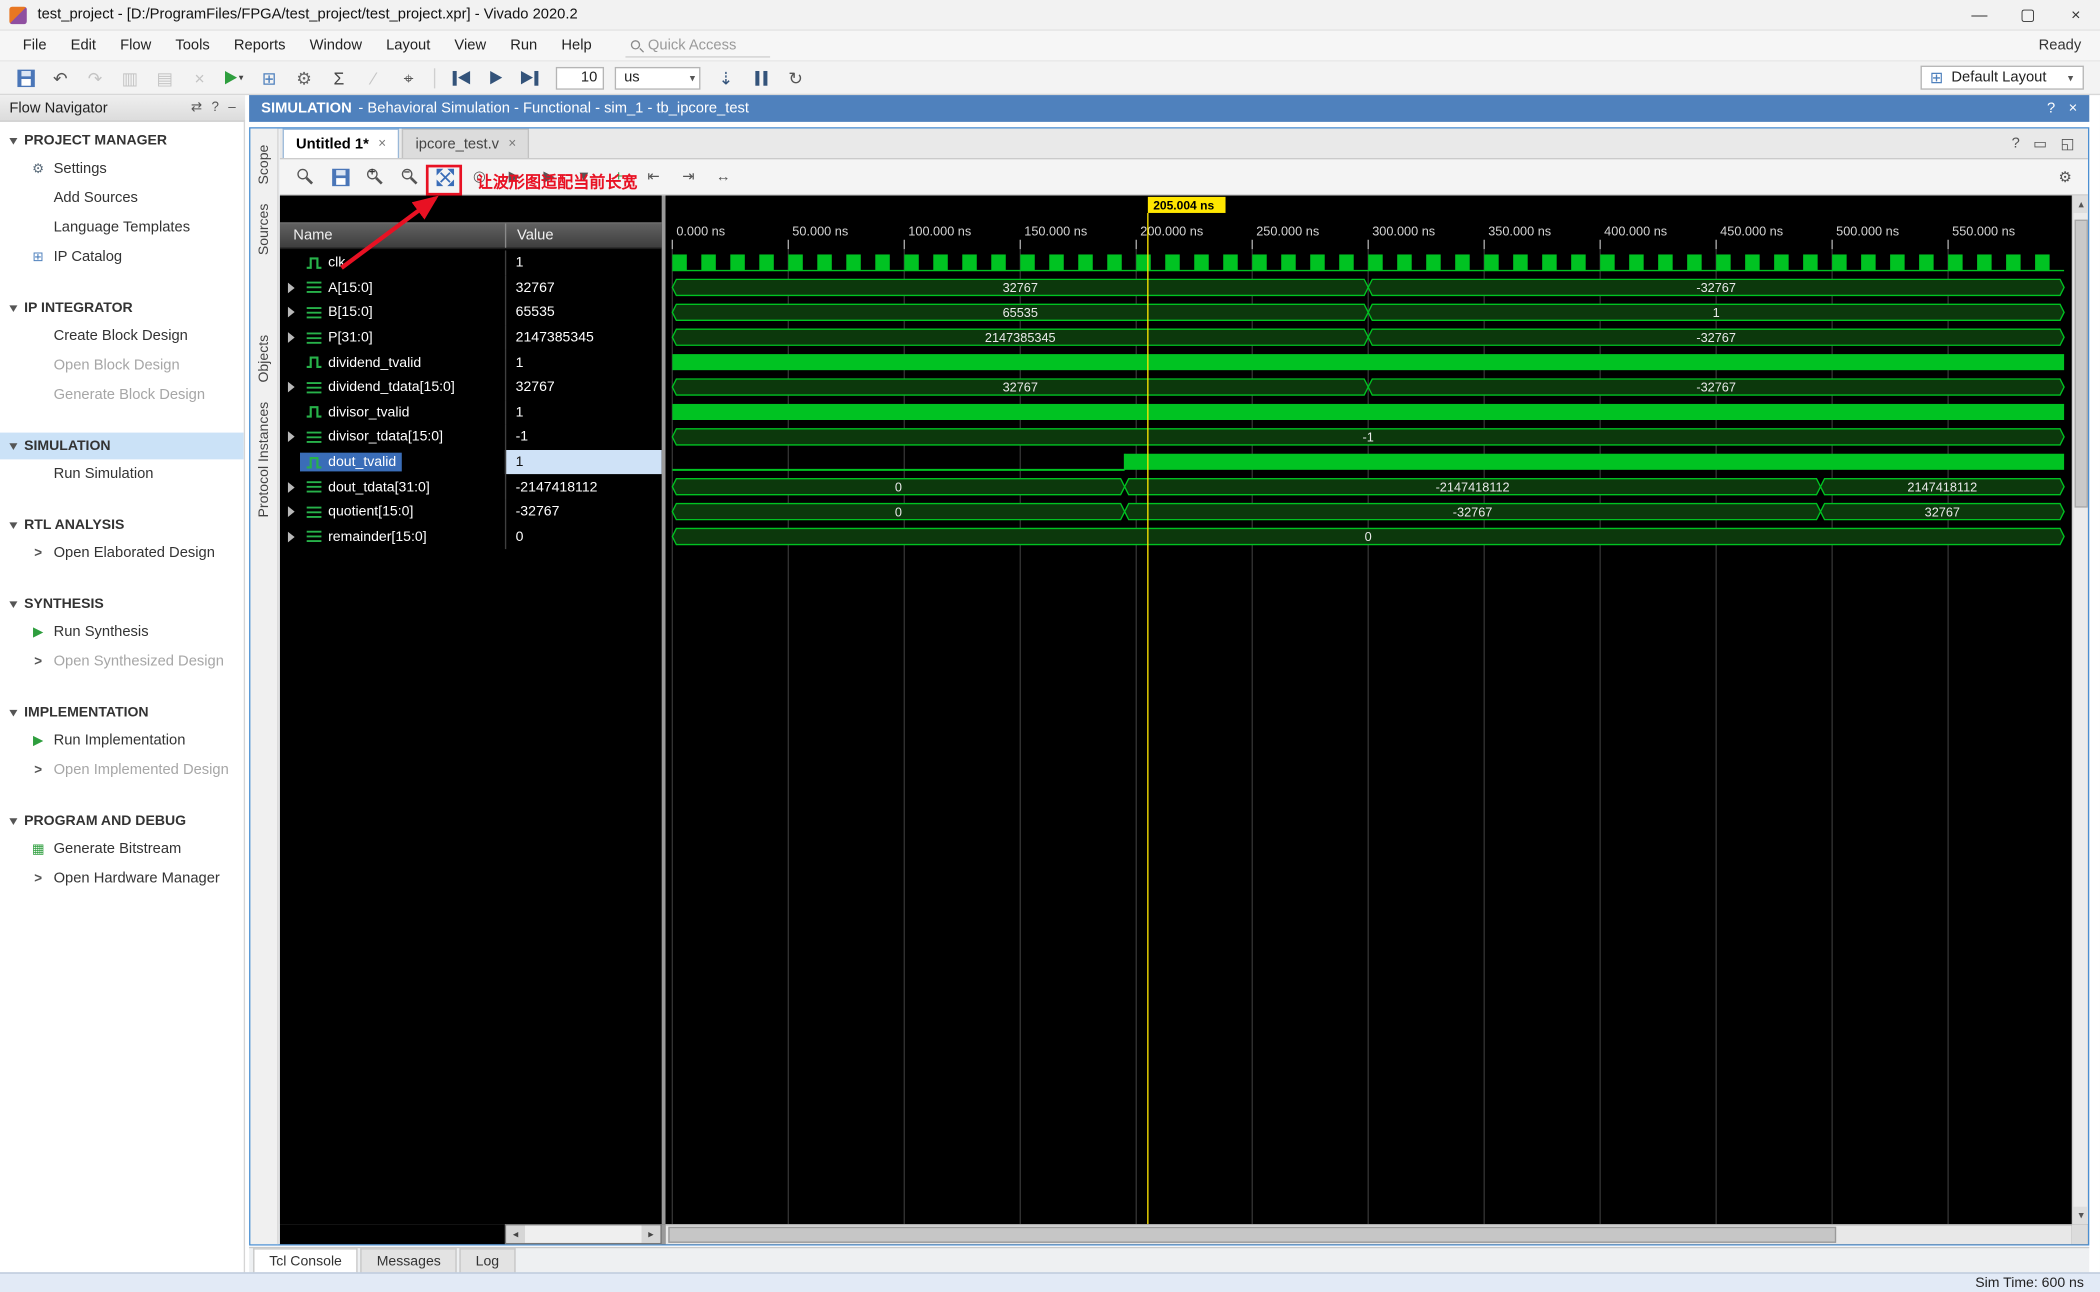 This screenshot has width=2100, height=1292. I want to click on side-tab-scope: Scope, so click(264, 165).